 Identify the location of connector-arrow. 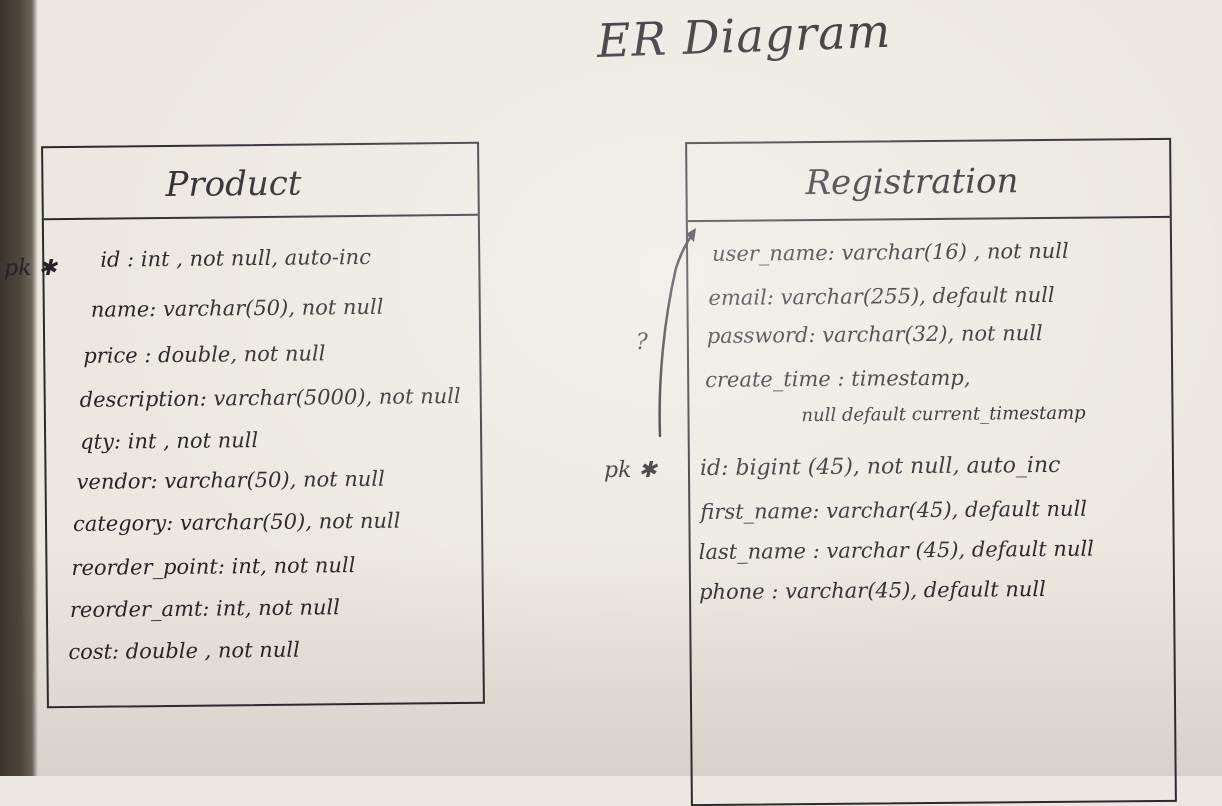
(677, 333).